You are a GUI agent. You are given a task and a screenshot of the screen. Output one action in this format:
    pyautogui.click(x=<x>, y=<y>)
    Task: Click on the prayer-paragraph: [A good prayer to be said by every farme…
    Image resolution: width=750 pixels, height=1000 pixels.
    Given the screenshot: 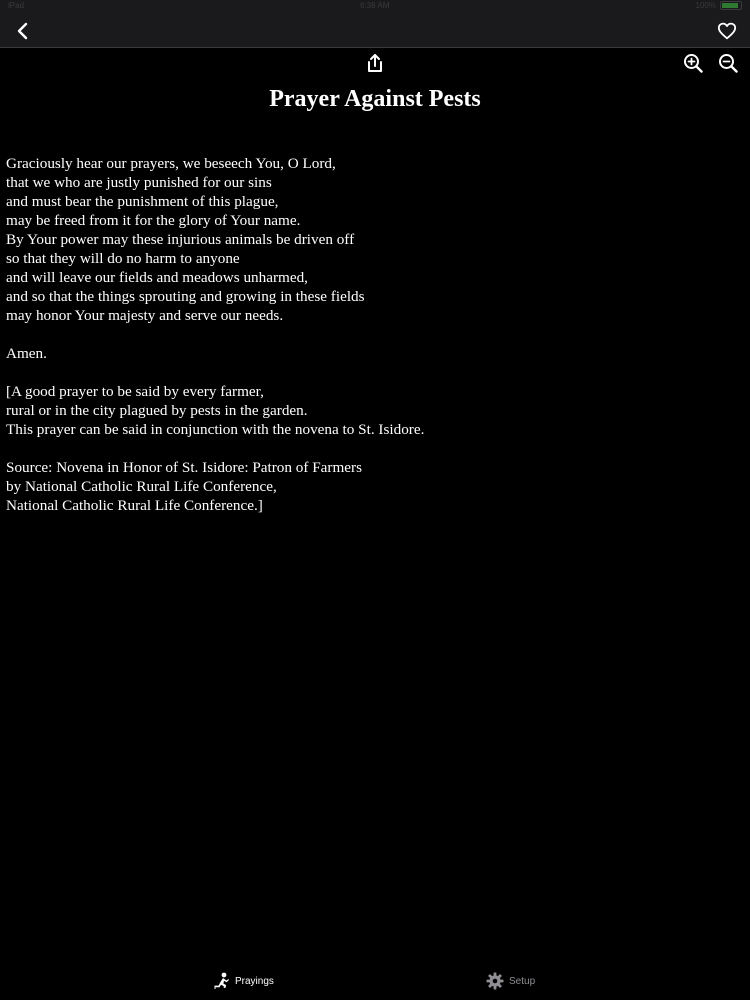 What is the action you would take?
    pyautogui.click(x=371, y=410)
    